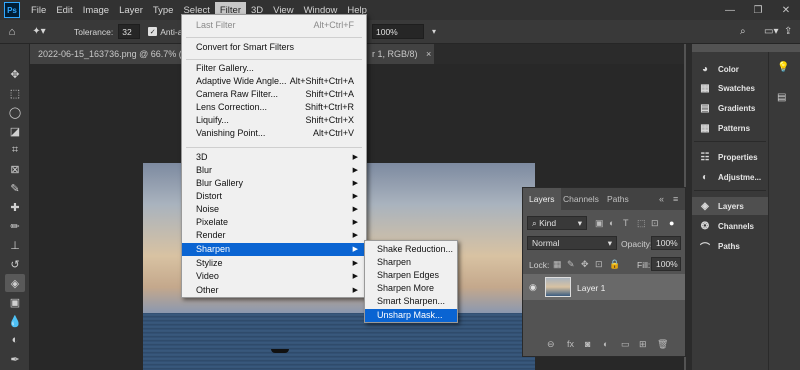  Describe the element at coordinates (743, 31) in the screenshot. I see `search-icon: ⌕` at that location.